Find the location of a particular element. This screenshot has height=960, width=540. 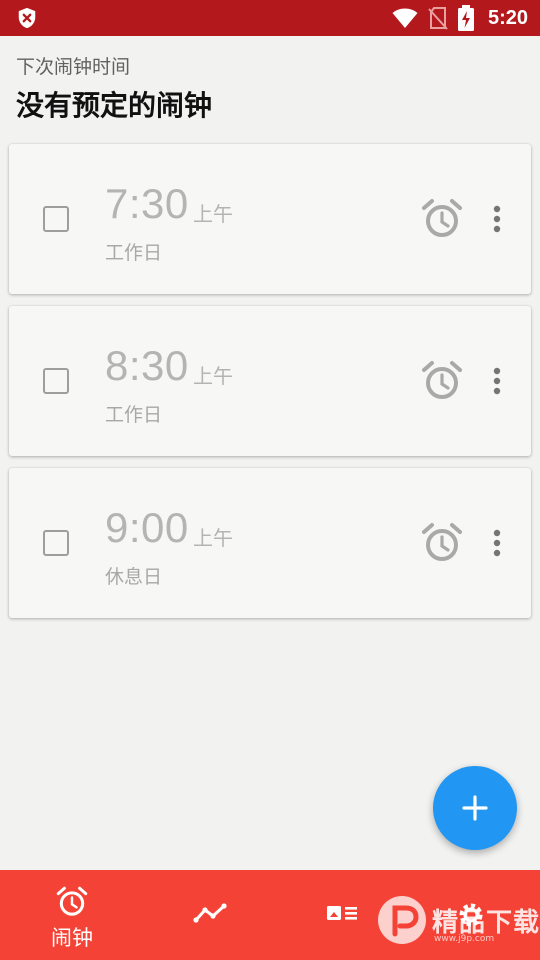

alarm-time: 7:30 is located at coordinates (147, 203).